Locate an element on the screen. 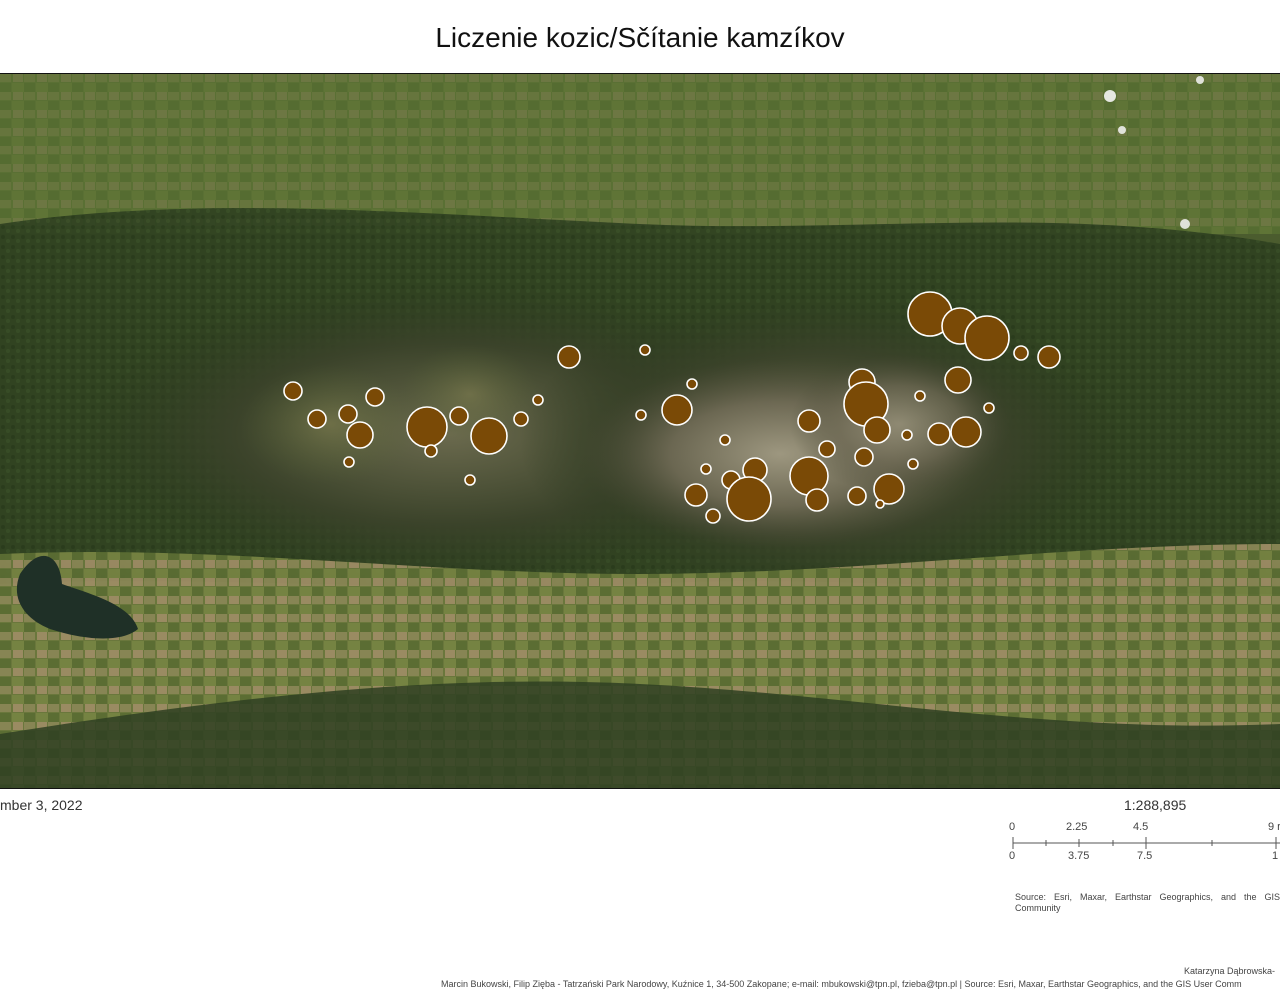 Image resolution: width=1280 pixels, height=1000 pixels. scale-top-label: 2.25 is located at coordinates (1077, 827).